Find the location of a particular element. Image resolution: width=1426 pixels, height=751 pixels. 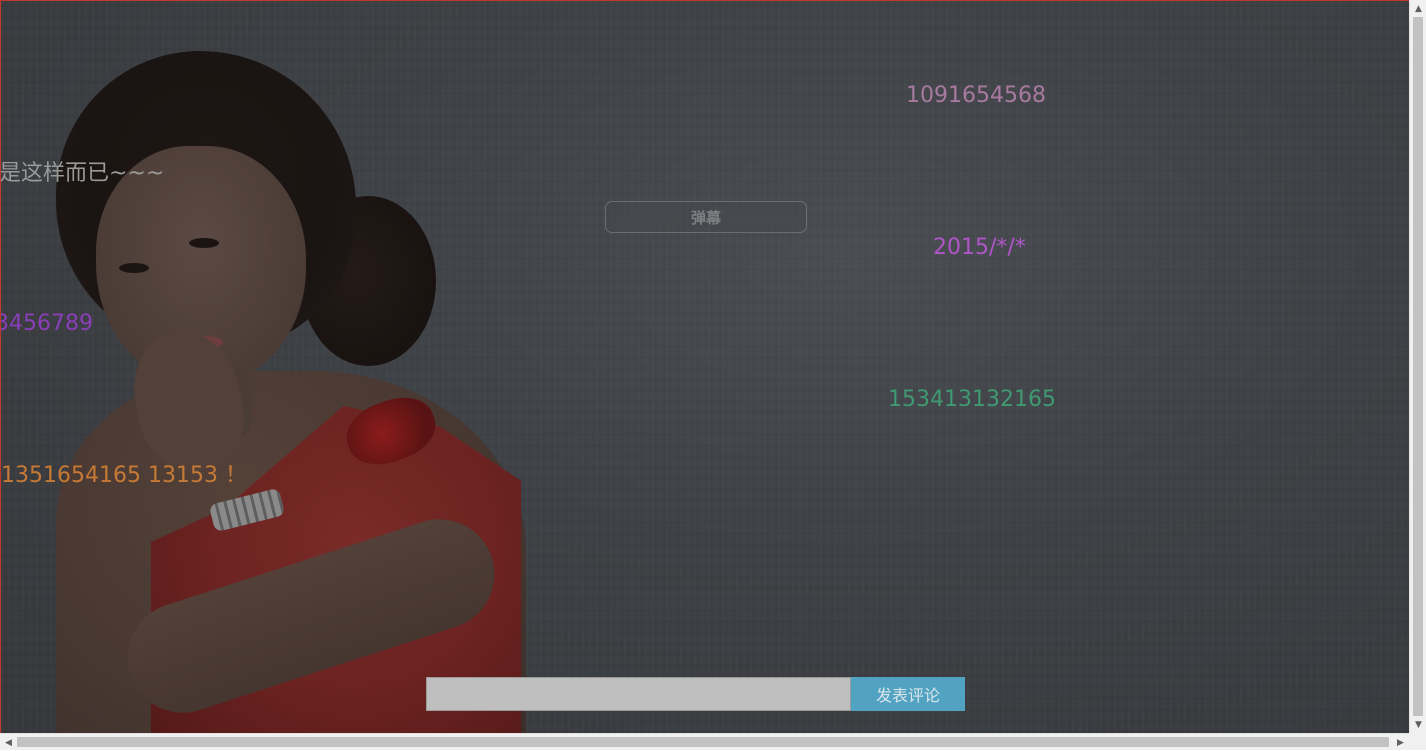

danmaku-text: 2015/*/* is located at coordinates (979, 247).